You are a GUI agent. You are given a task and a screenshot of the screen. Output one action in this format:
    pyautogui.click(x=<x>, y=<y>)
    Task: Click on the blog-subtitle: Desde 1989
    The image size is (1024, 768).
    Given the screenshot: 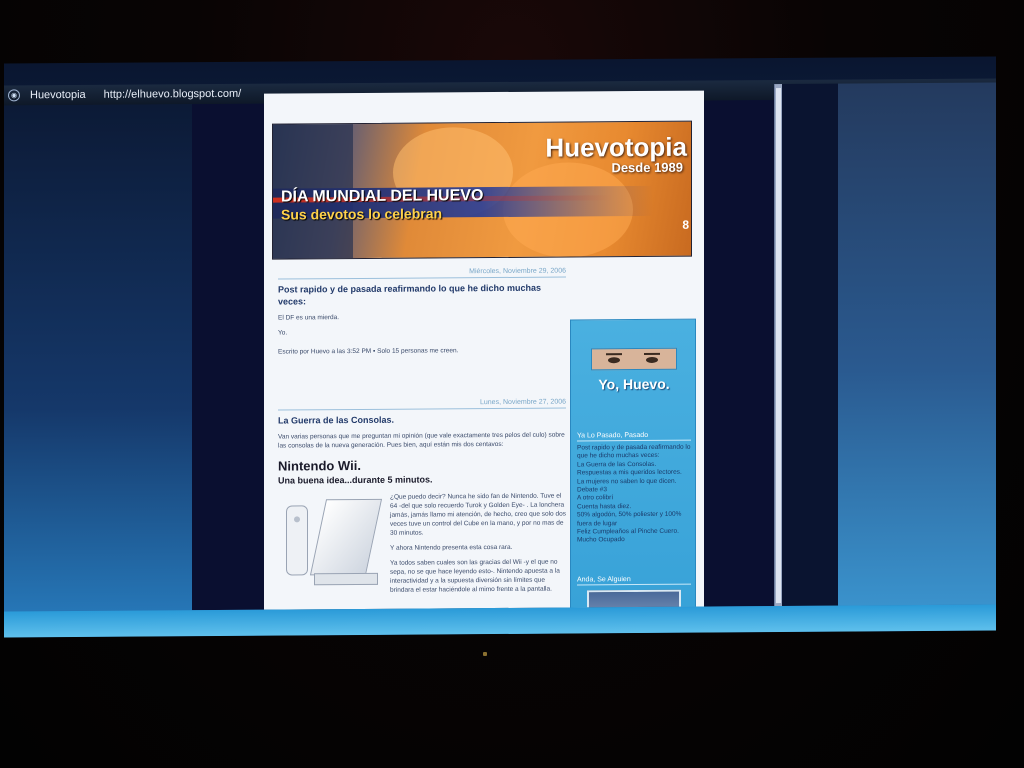 What is the action you would take?
    pyautogui.click(x=647, y=167)
    